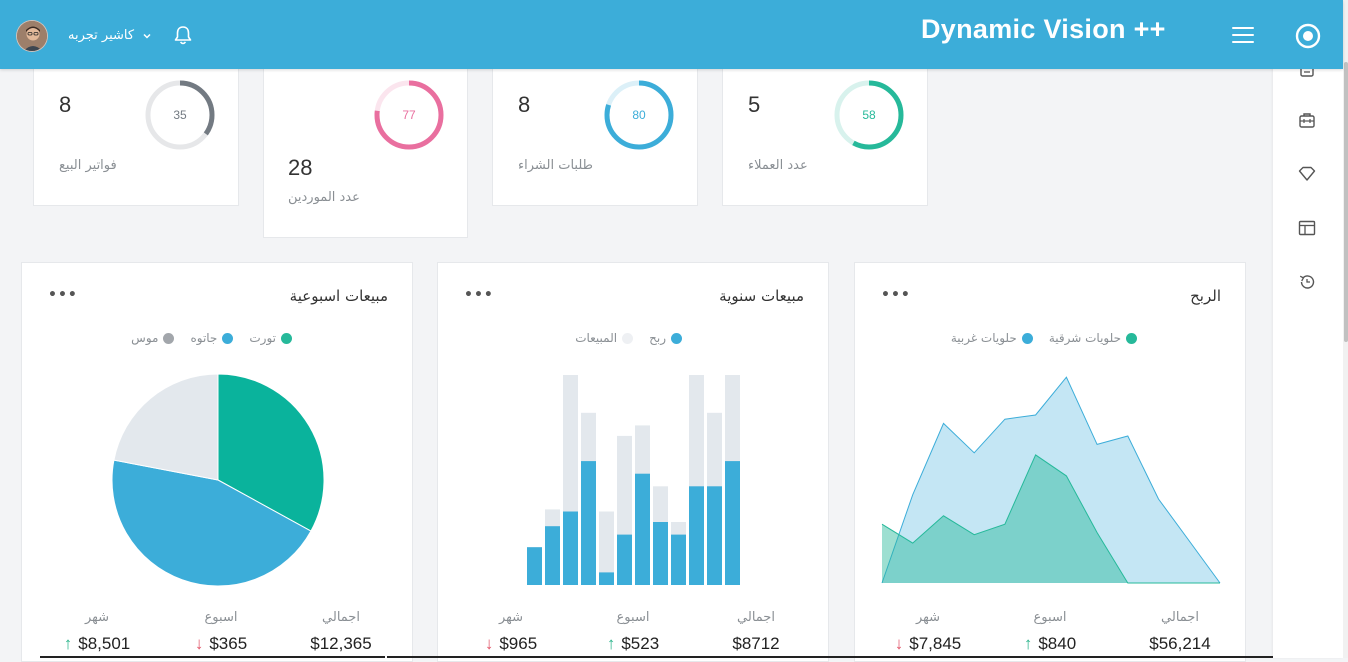 The height and width of the screenshot is (662, 1348). What do you see at coordinates (65, 104) in the screenshot?
I see `stat-value: 8` at bounding box center [65, 104].